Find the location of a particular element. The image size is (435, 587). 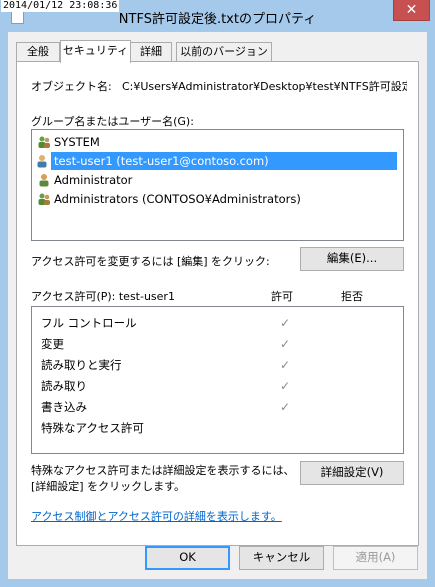

list-item-administrator: Administrator is located at coordinates (83, 180).